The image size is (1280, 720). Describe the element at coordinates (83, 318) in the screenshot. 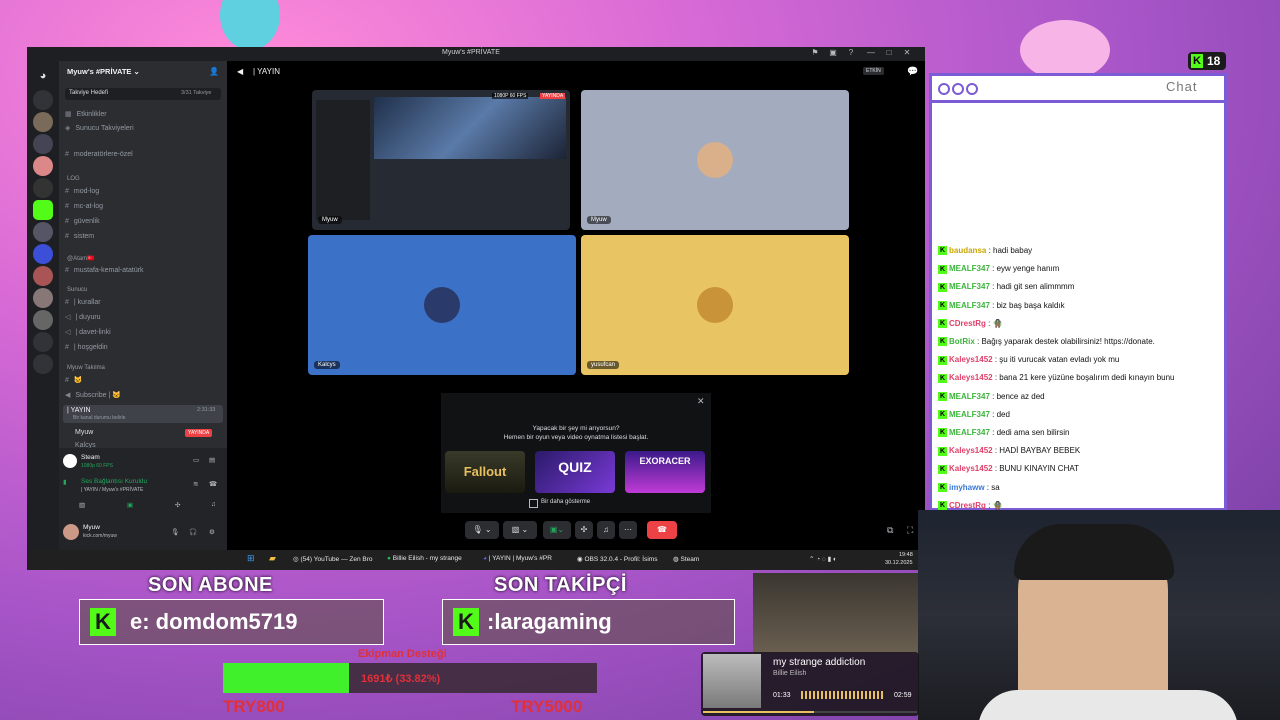

I see `channel-item: ◁ | duyuru` at that location.